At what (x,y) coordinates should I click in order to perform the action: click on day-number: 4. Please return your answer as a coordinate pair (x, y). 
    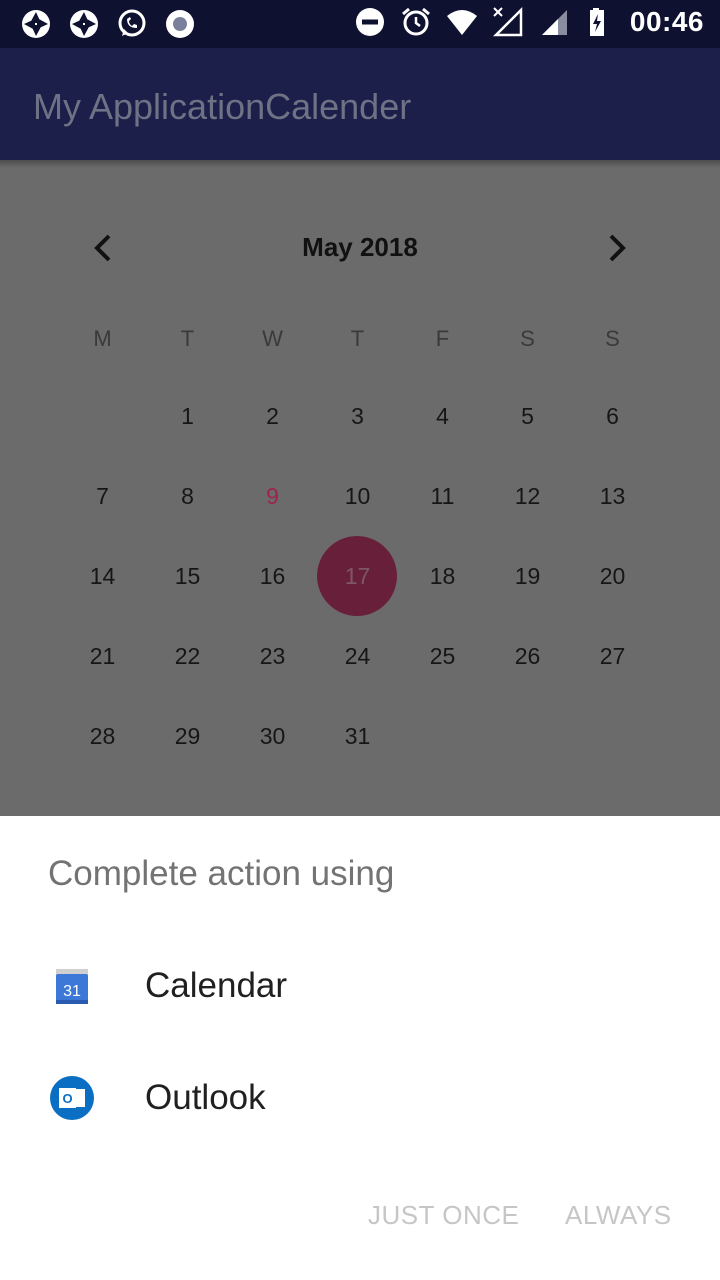
    Looking at the image, I should click on (442, 415).